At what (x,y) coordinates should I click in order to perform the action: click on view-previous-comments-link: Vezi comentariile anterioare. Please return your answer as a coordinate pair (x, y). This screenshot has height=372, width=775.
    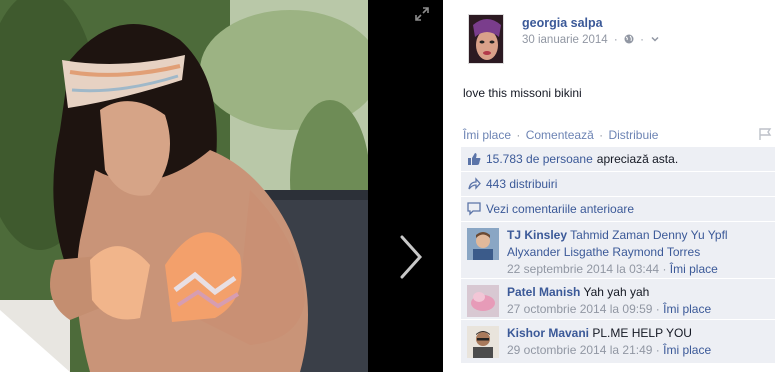
    Looking at the image, I should click on (560, 209).